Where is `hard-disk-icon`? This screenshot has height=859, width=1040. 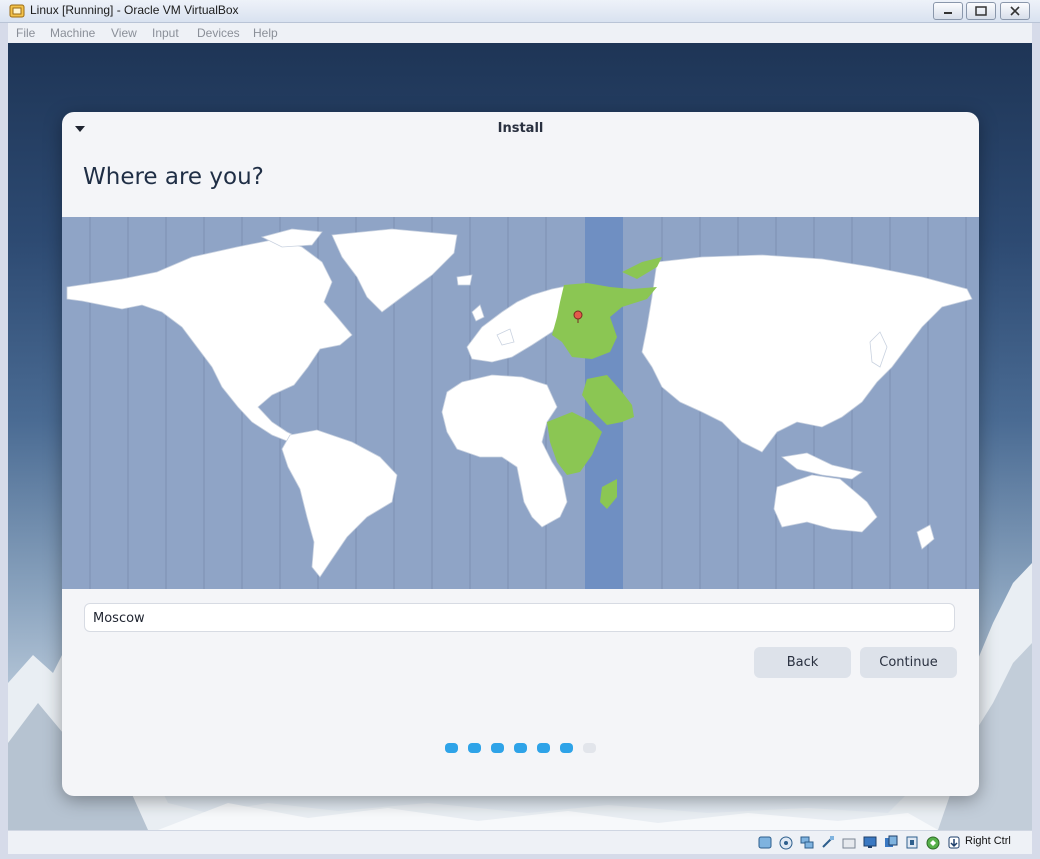
hard-disk-icon is located at coordinates (765, 842).